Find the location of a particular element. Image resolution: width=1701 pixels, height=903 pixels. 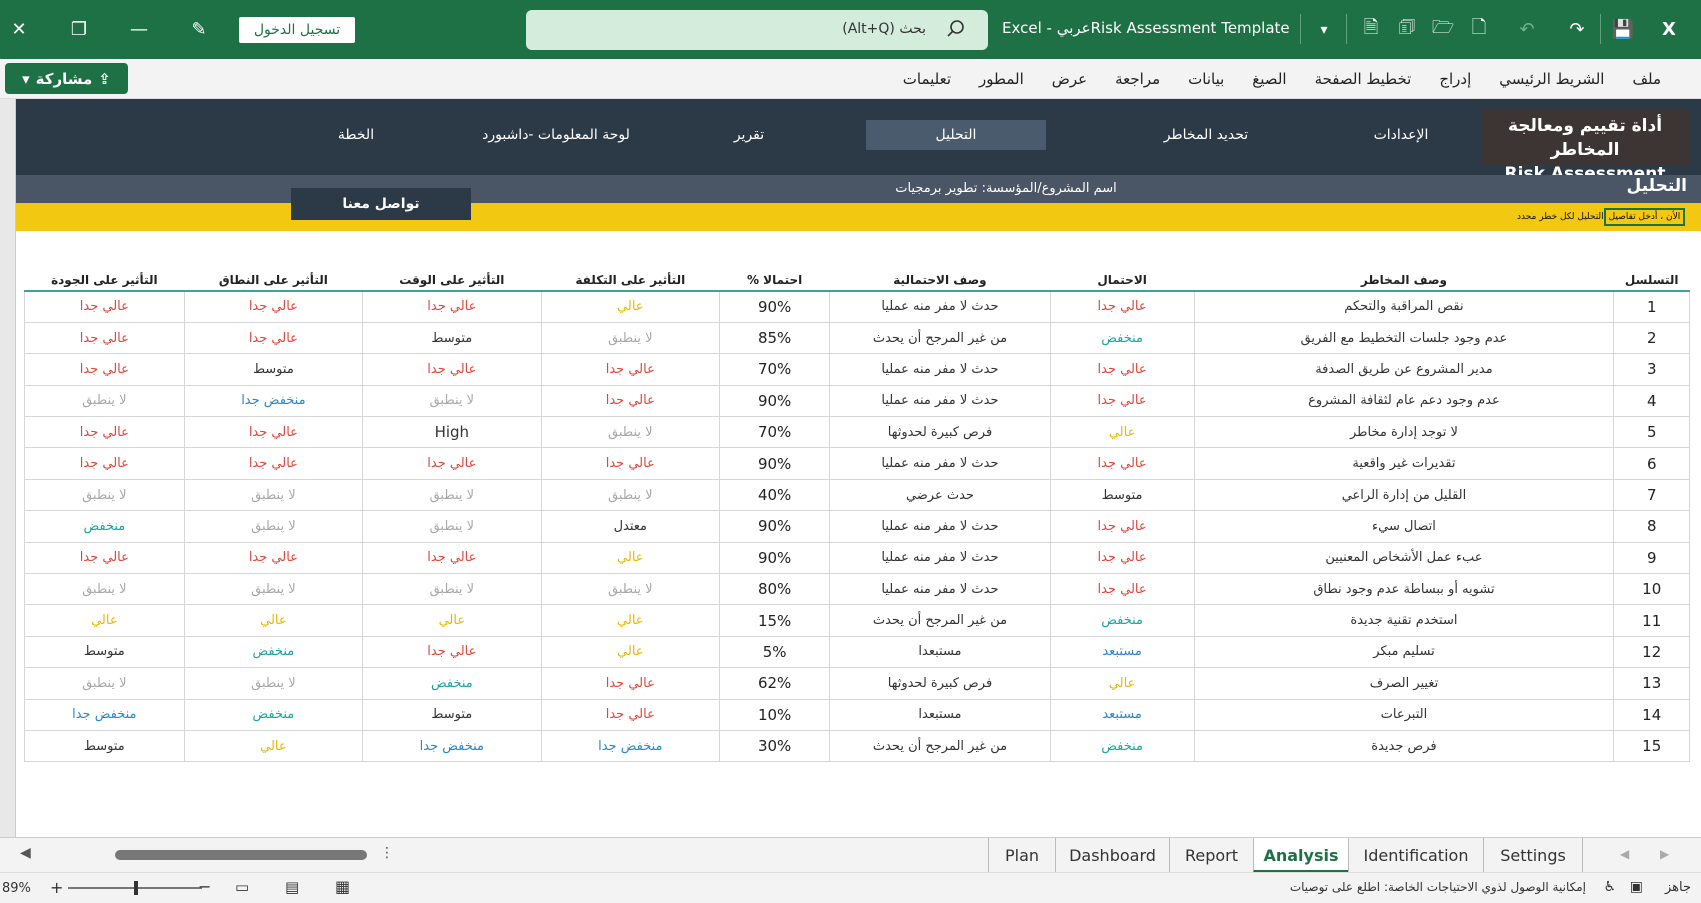

cell-seq: 6 is located at coordinates (1651, 463).